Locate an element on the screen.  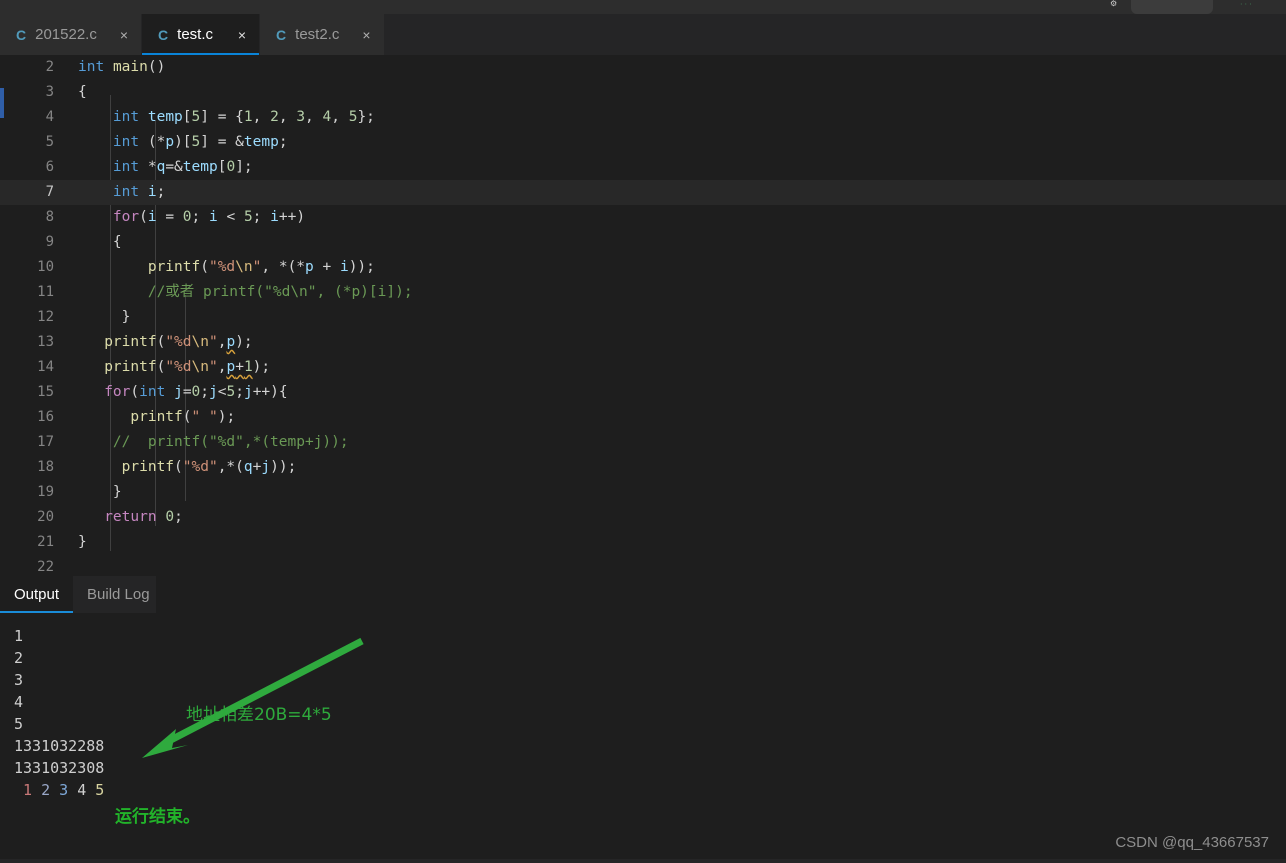
line-number: 16 is located at coordinates (45, 417).